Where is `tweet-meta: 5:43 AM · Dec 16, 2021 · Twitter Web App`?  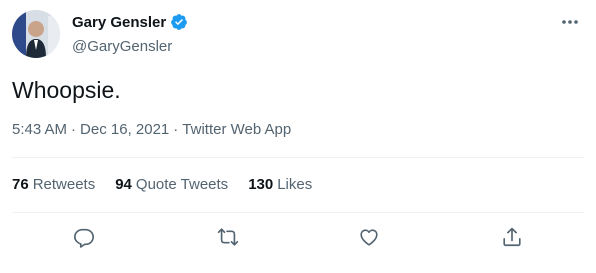
tweet-meta: 5:43 AM · Dec 16, 2021 · Twitter Web App is located at coordinates (151, 129).